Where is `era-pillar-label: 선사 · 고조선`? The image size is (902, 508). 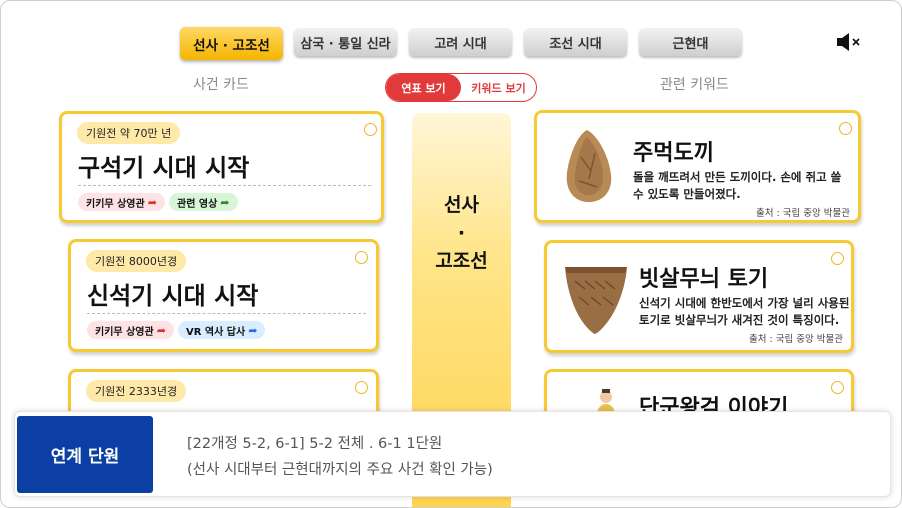 era-pillar-label: 선사 · 고조선 is located at coordinates (461, 233).